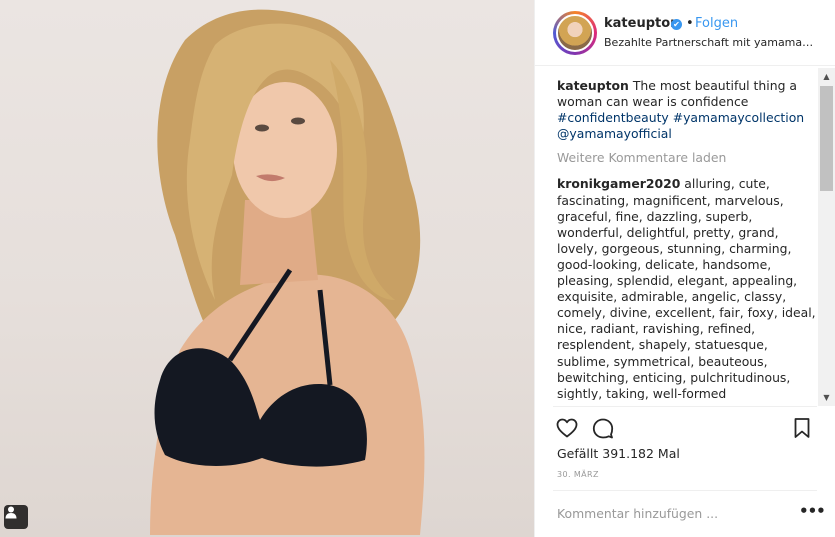 This screenshot has height=537, width=835. I want to click on bookmark-icon, so click(802, 428).